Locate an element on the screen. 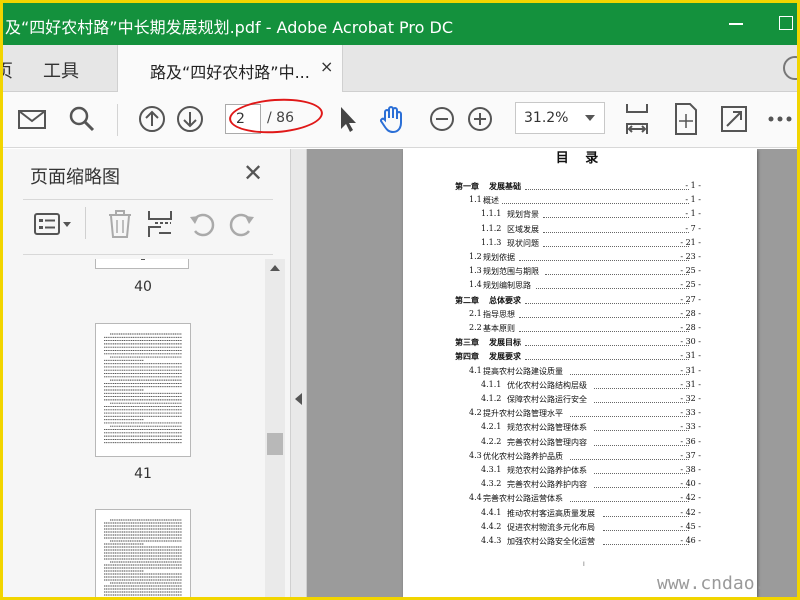 This screenshot has height=600, width=800. toc-entry: 4.2.2 完善农村公路管理内容 - 36 - is located at coordinates (580, 443).